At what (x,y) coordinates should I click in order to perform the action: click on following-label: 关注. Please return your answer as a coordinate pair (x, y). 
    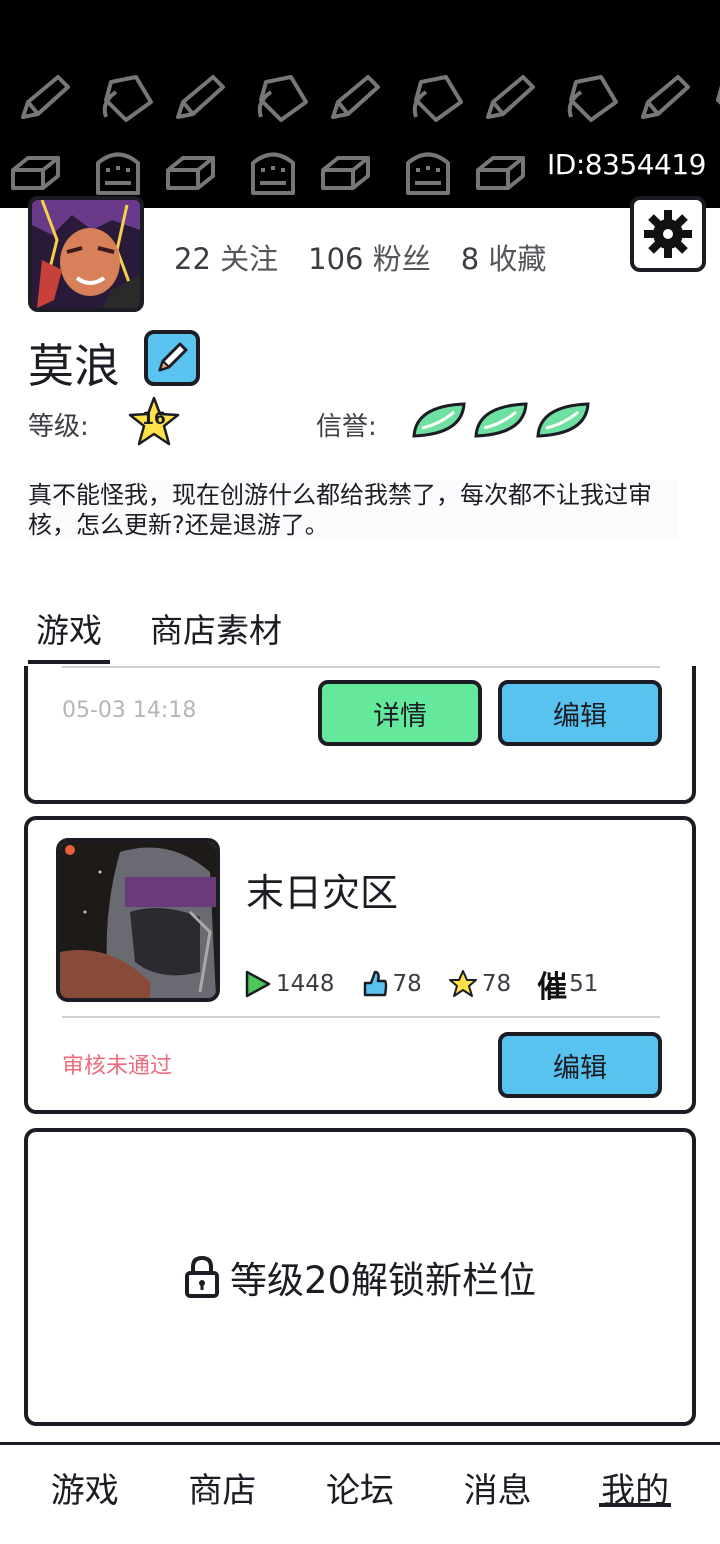
    Looking at the image, I should click on (249, 259).